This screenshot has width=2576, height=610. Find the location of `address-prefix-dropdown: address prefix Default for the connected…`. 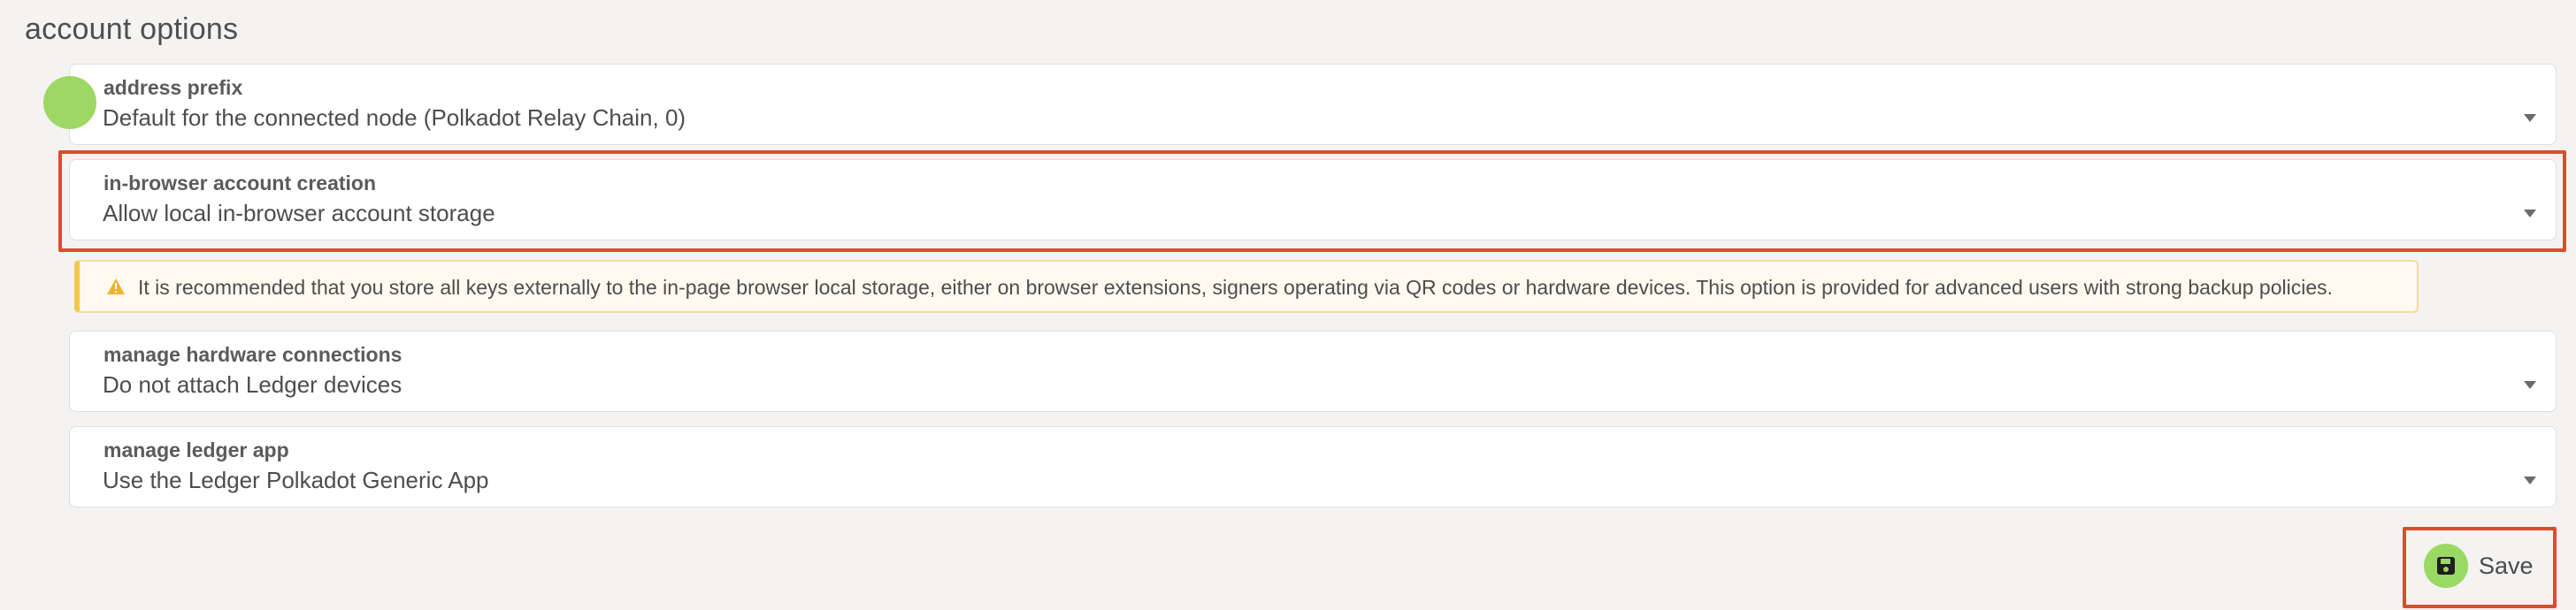

address-prefix-dropdown: address prefix Default for the connected… is located at coordinates (1313, 104).